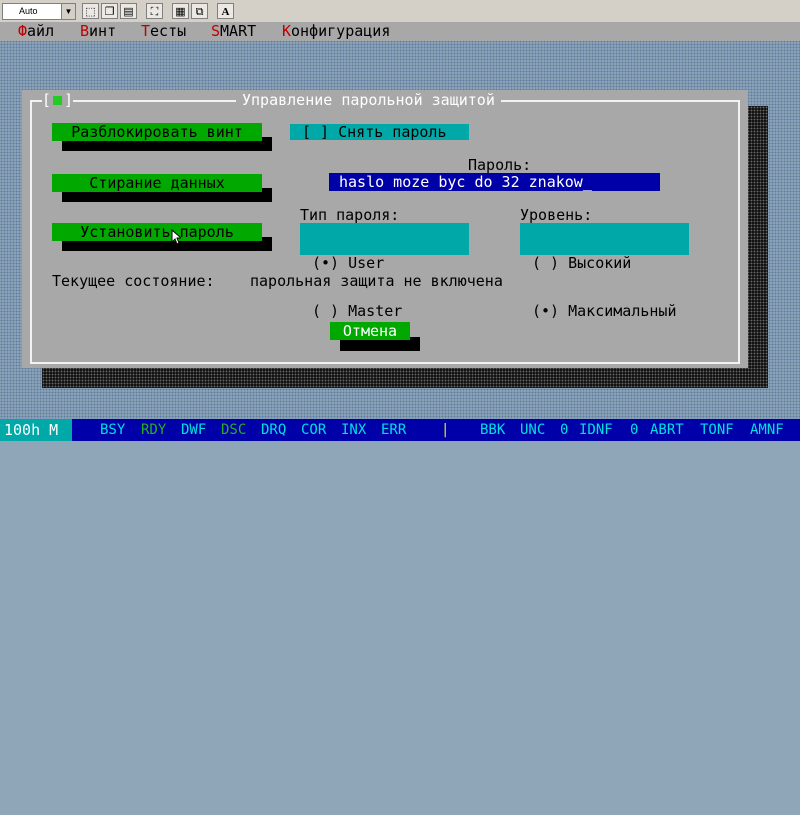  Describe the element at coordinates (234, 430) in the screenshot. I see `flag-dsc: DSC` at that location.